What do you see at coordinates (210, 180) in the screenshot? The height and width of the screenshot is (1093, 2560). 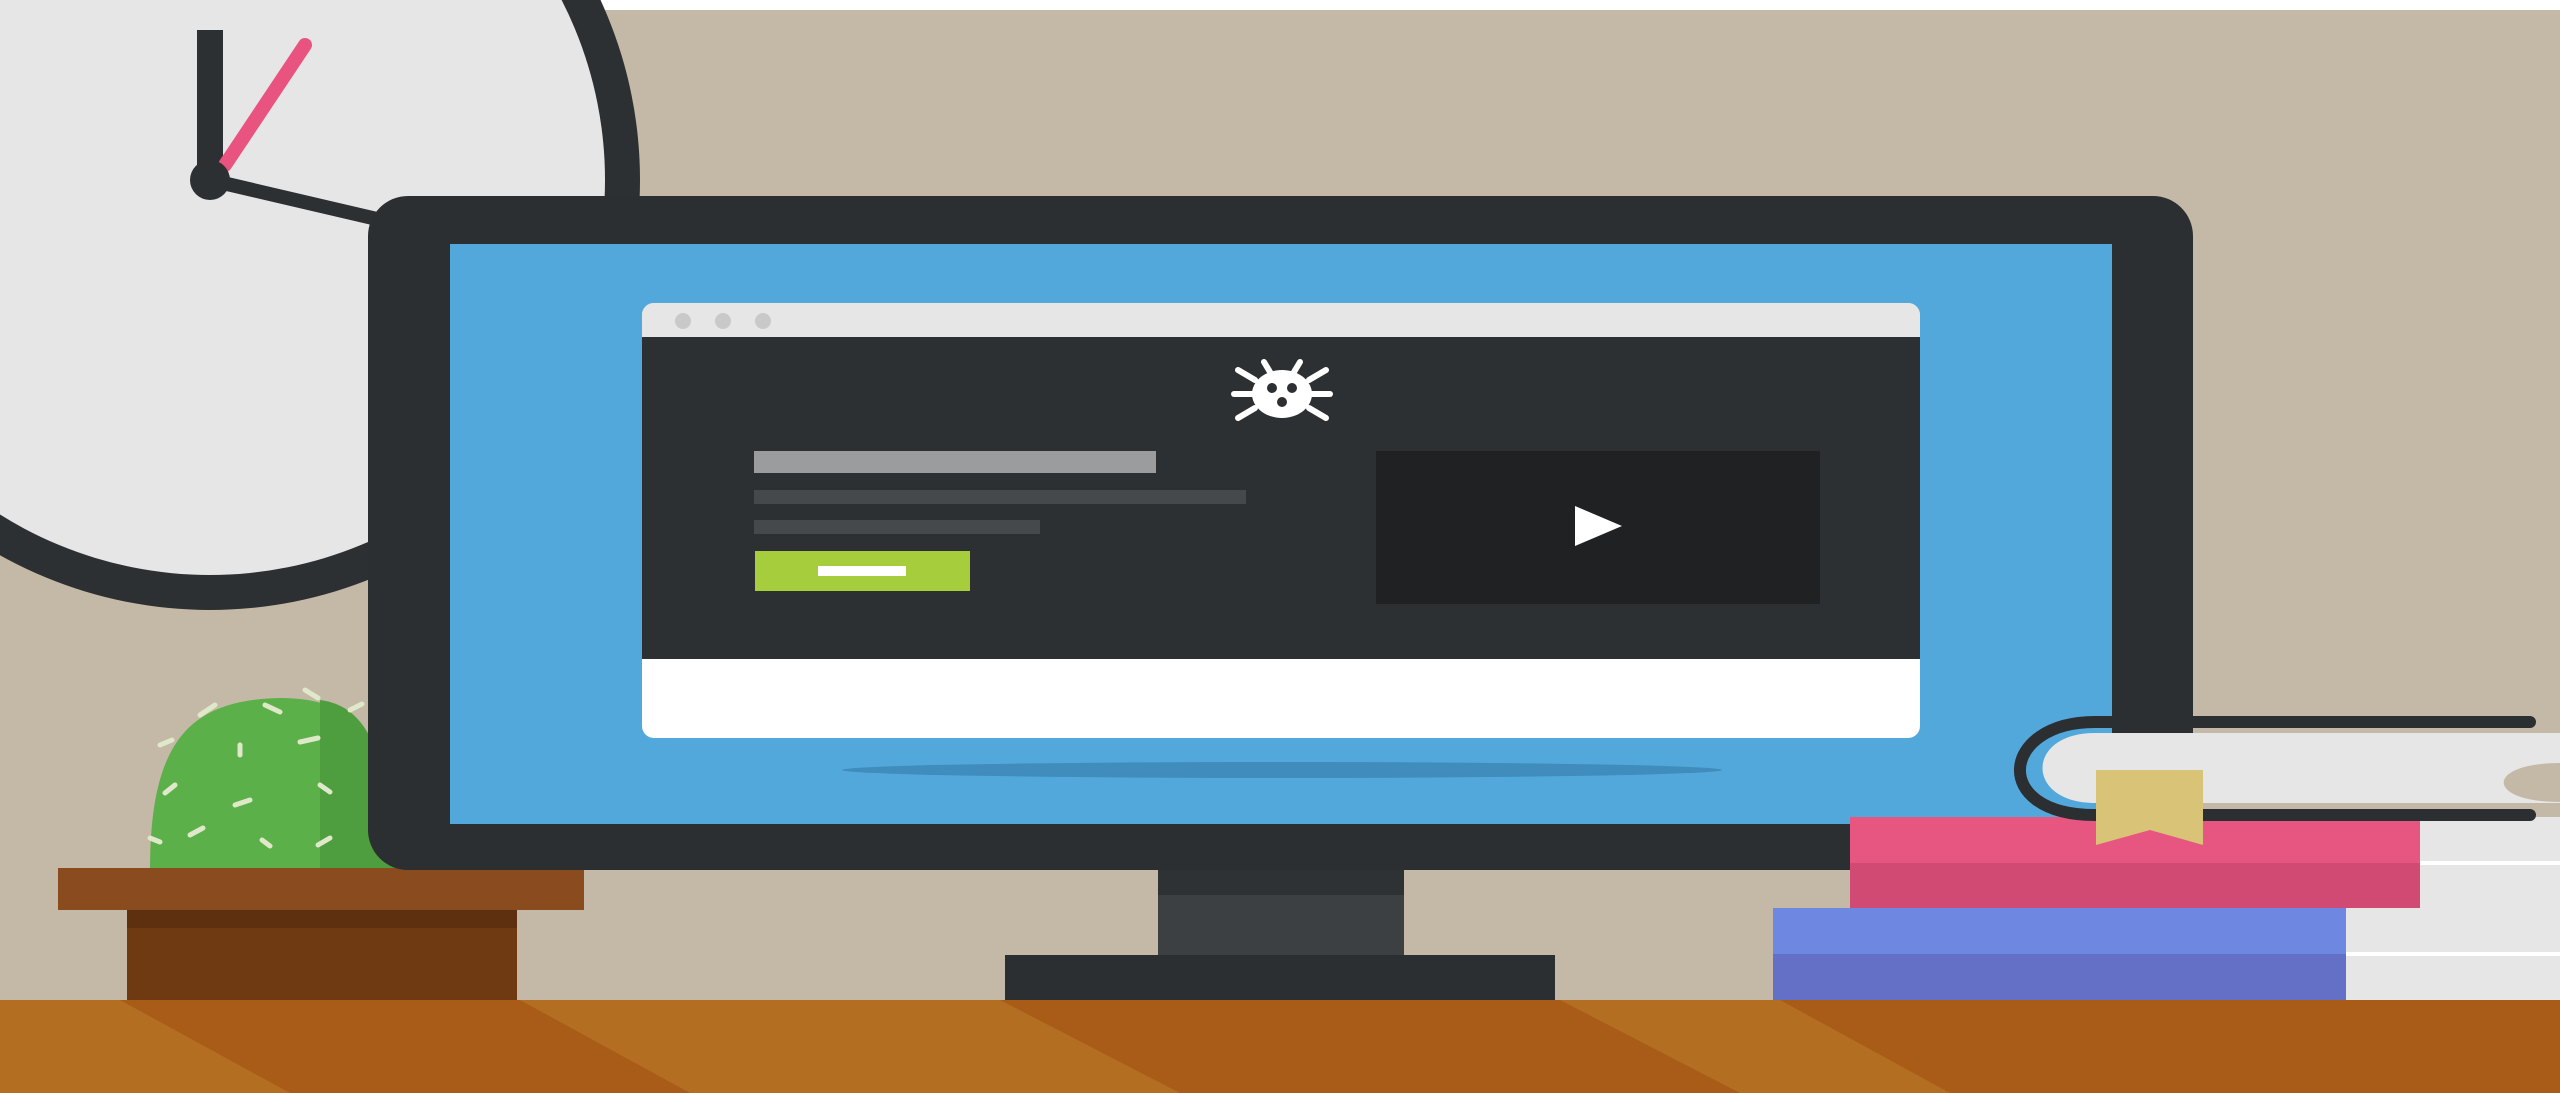 I see `clock-center-pin` at bounding box center [210, 180].